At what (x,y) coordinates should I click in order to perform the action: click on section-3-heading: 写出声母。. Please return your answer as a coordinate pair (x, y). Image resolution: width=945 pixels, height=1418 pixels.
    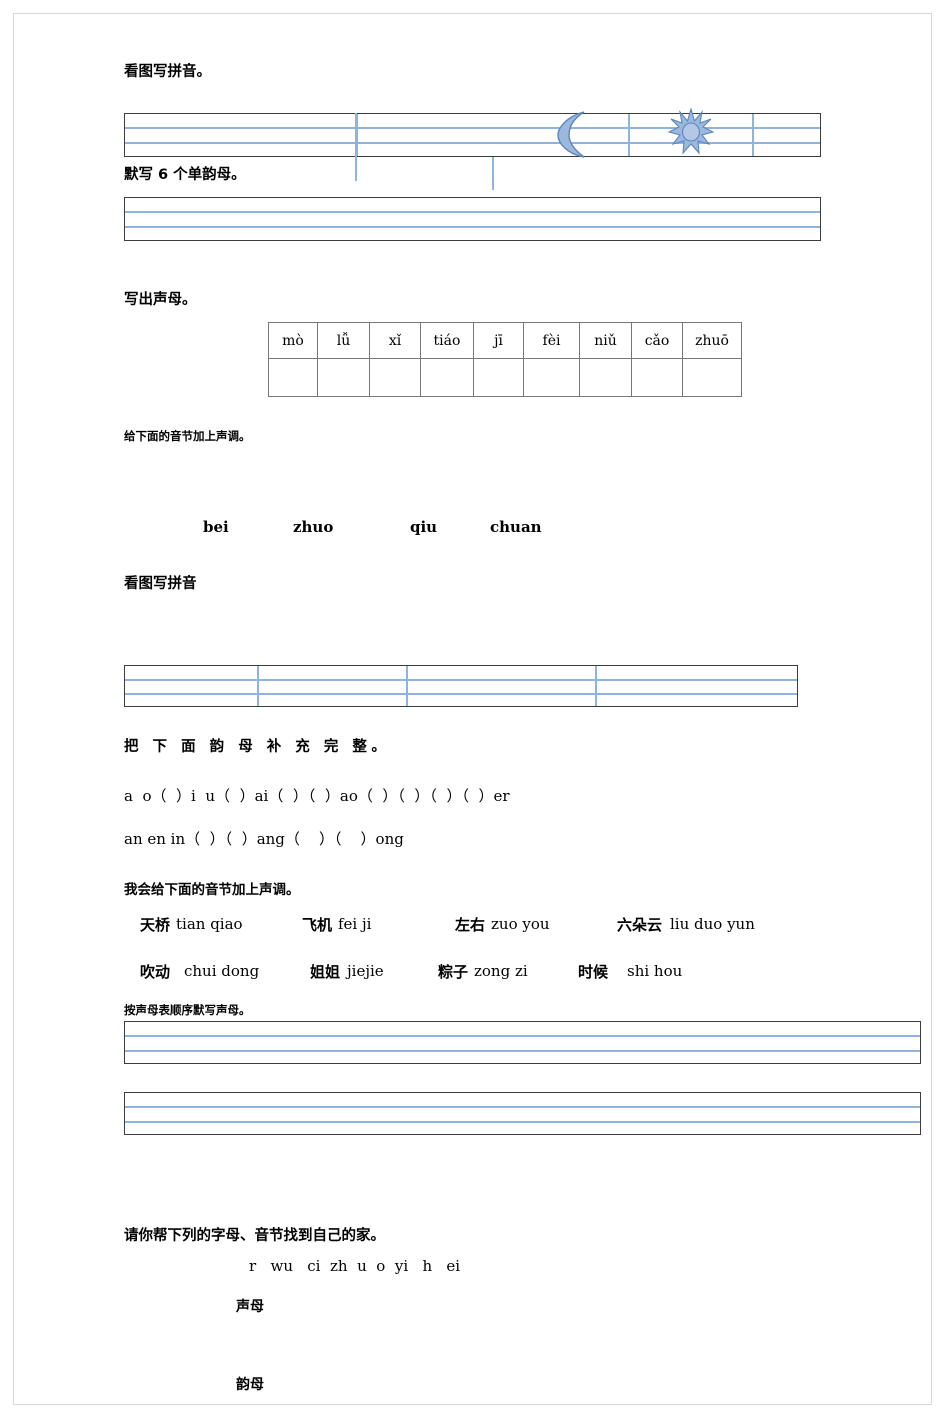
    Looking at the image, I should click on (160, 300).